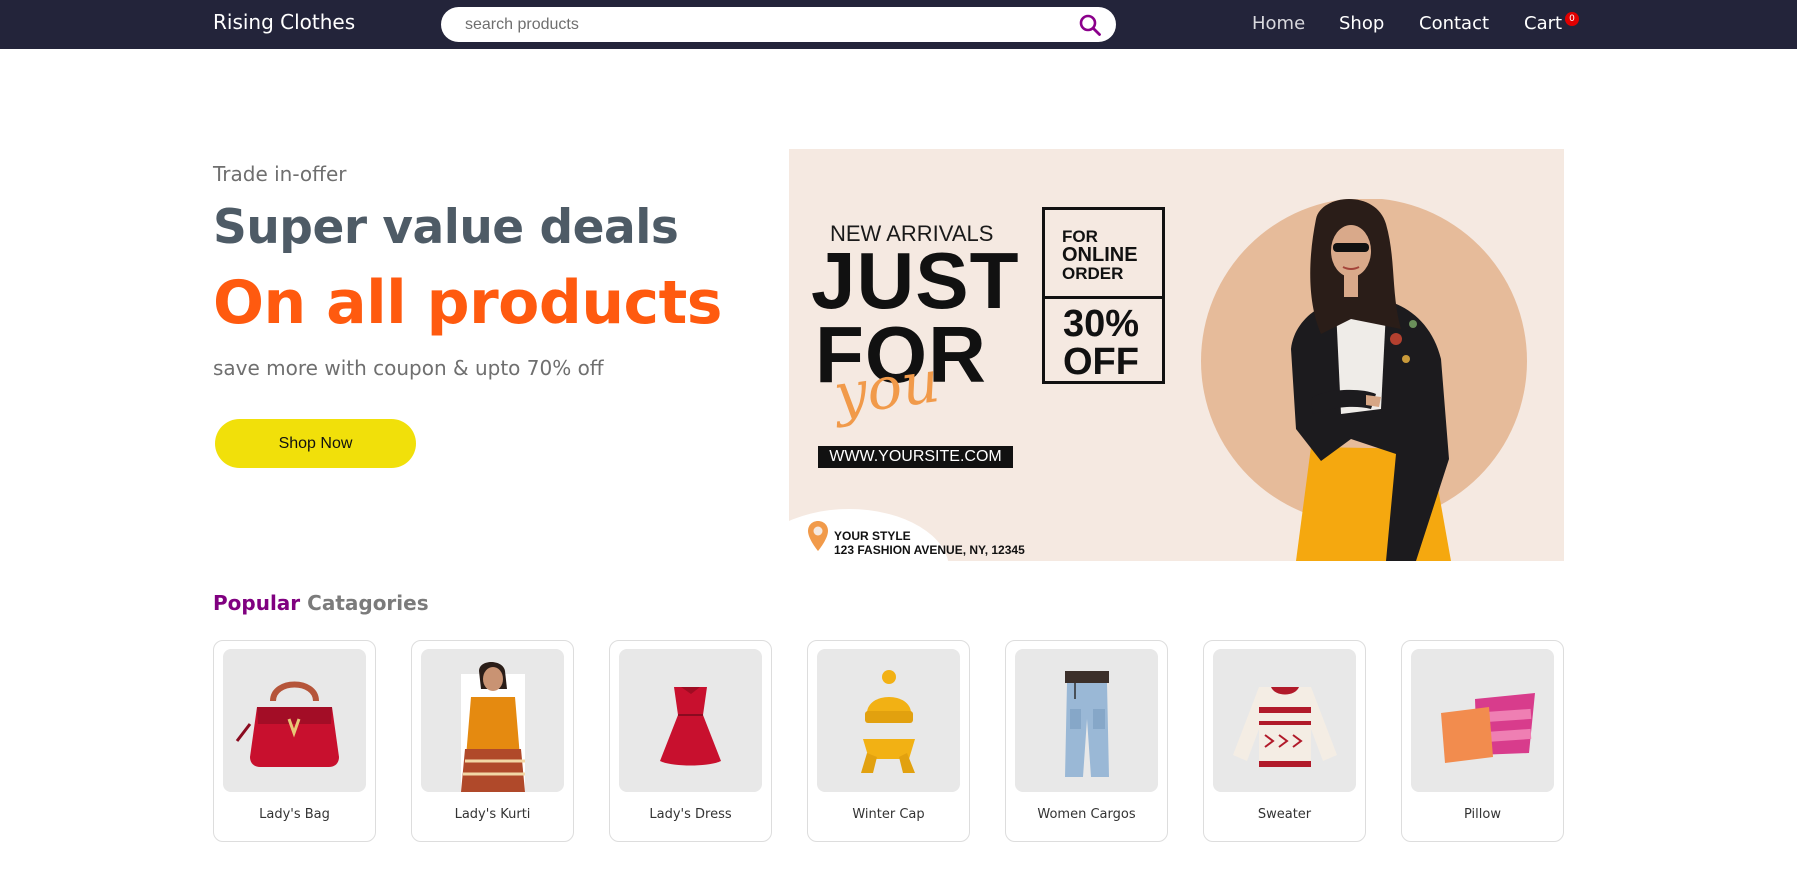 This screenshot has width=1797, height=894. I want to click on banner-just: JUST, so click(915, 280).